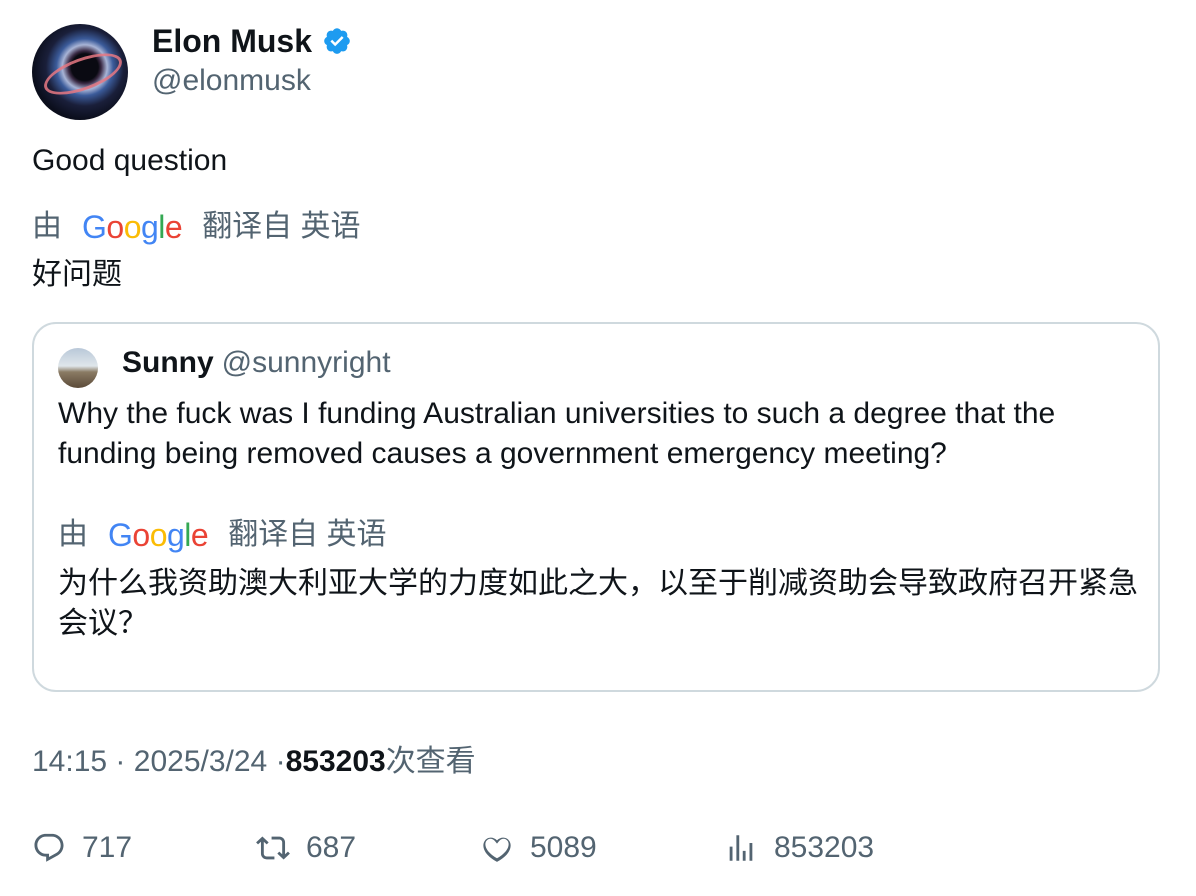 Image resolution: width=1196 pixels, height=896 pixels. What do you see at coordinates (563, 847) in the screenshot?
I see `like-count: 5089` at bounding box center [563, 847].